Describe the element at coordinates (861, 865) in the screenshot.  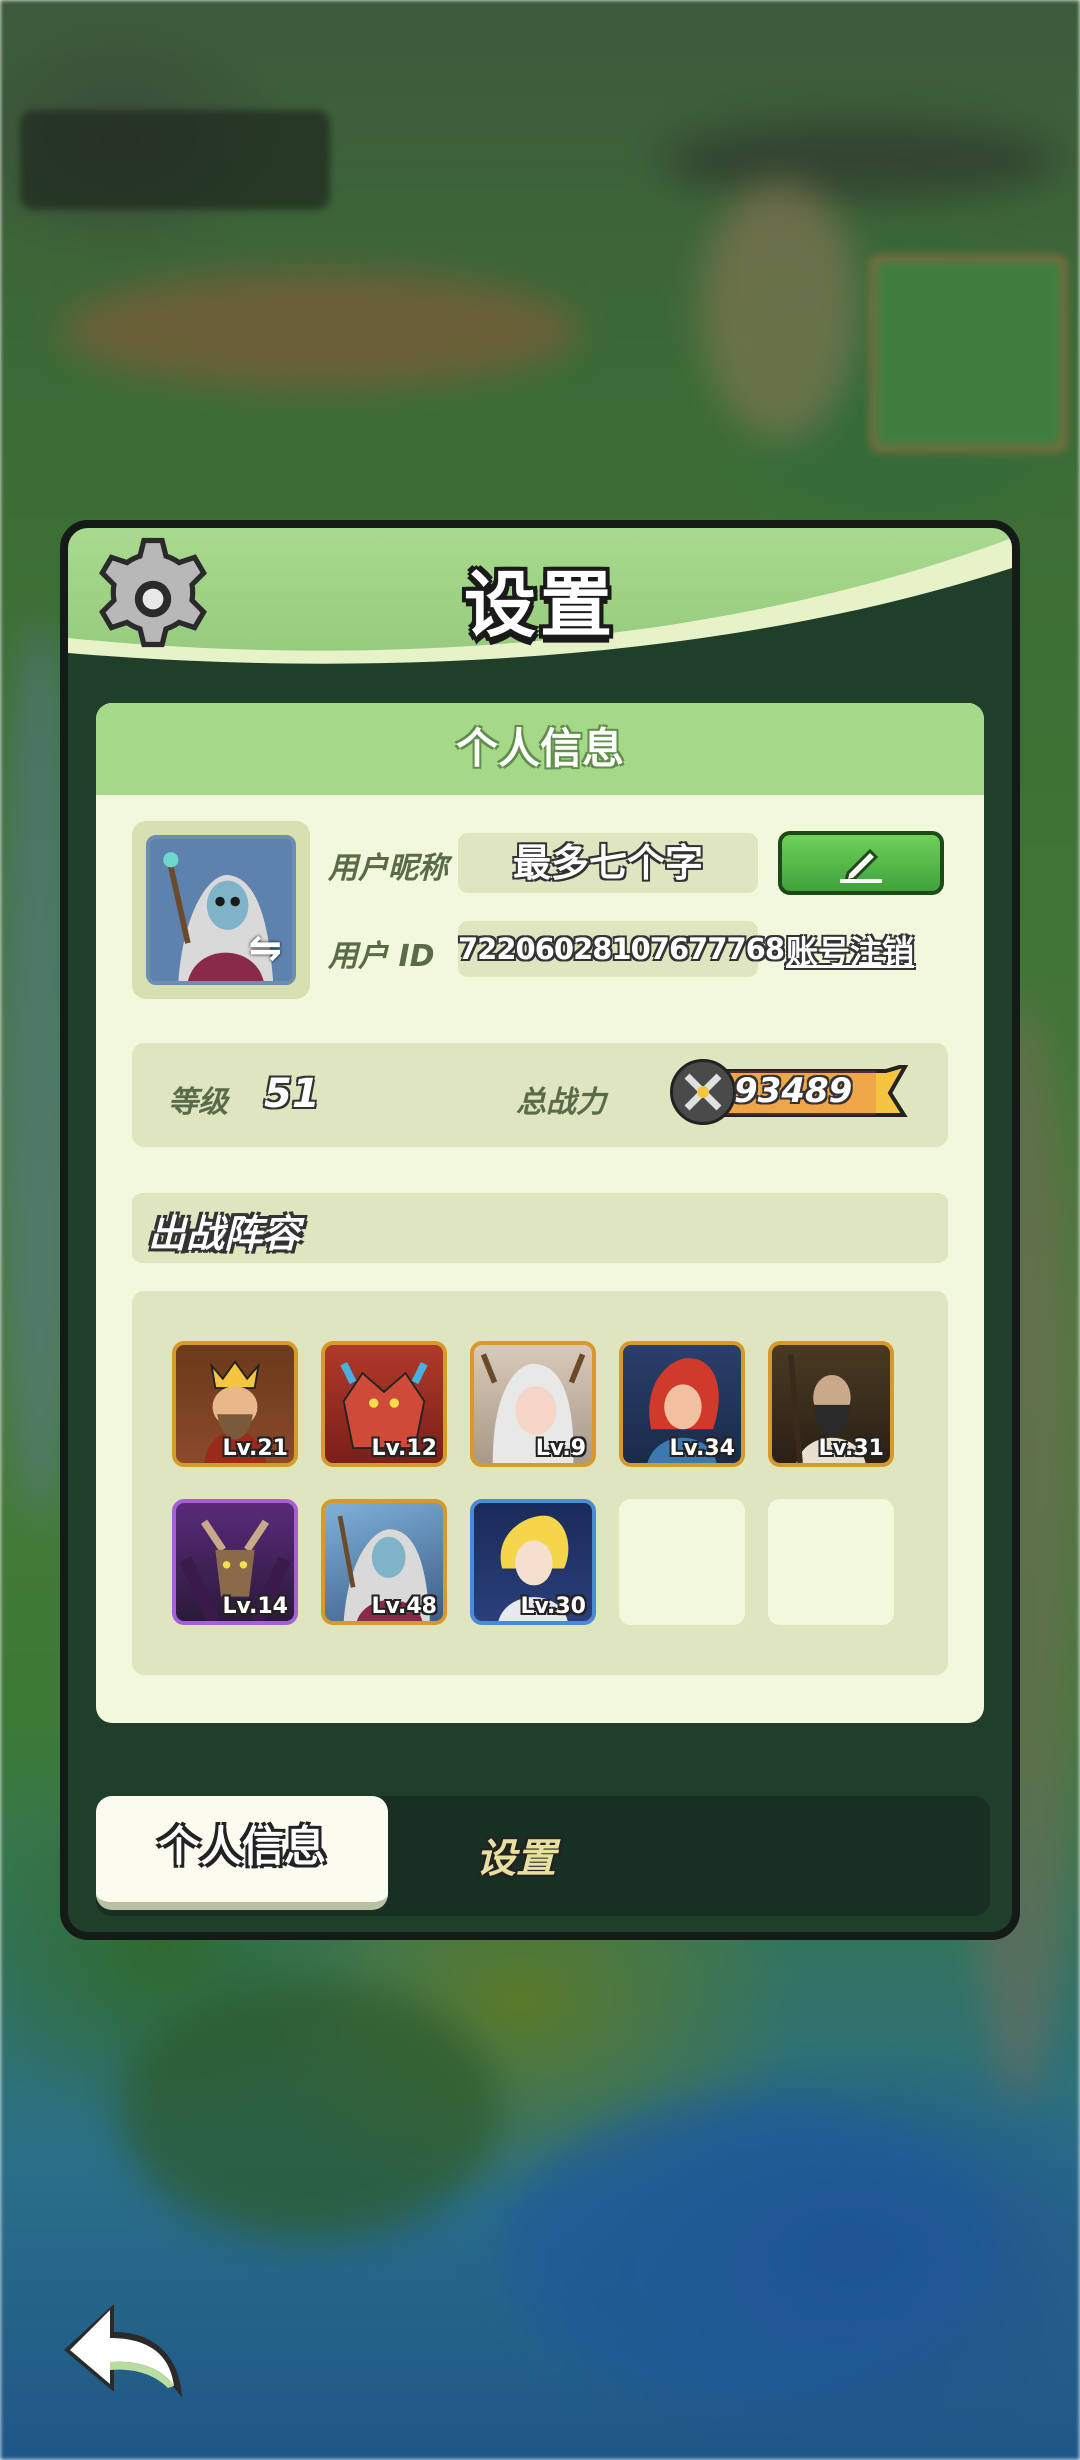
I see `edit-pencil-icon` at that location.